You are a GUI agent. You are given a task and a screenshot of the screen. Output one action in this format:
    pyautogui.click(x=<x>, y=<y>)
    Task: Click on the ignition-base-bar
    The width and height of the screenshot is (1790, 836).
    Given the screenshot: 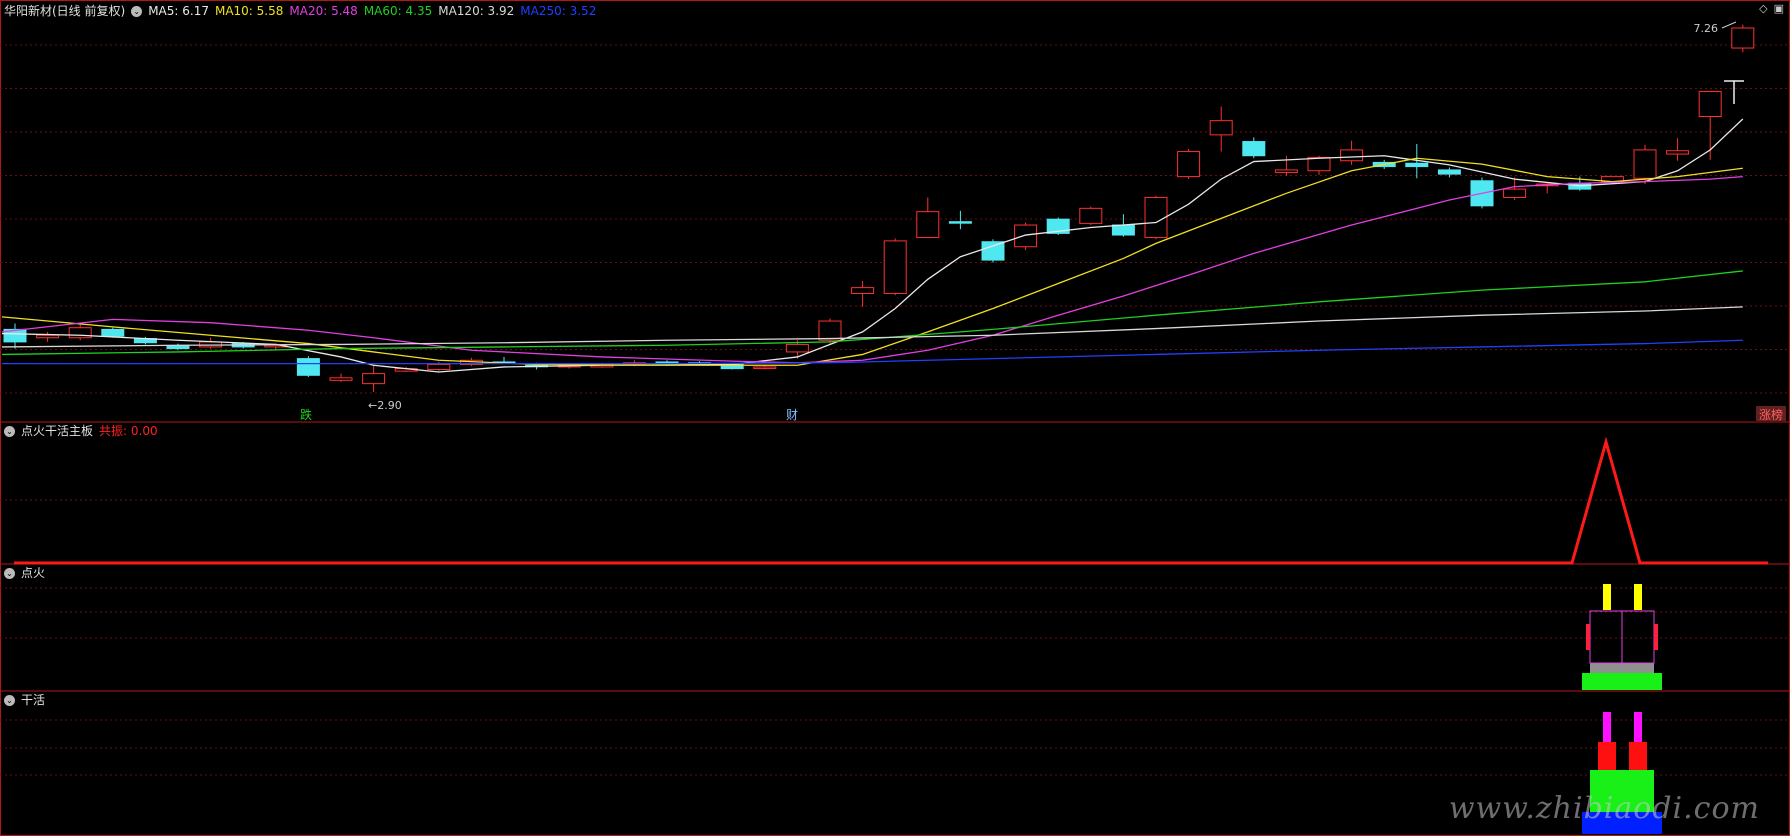 What is the action you would take?
    pyautogui.click(x=1622, y=681)
    